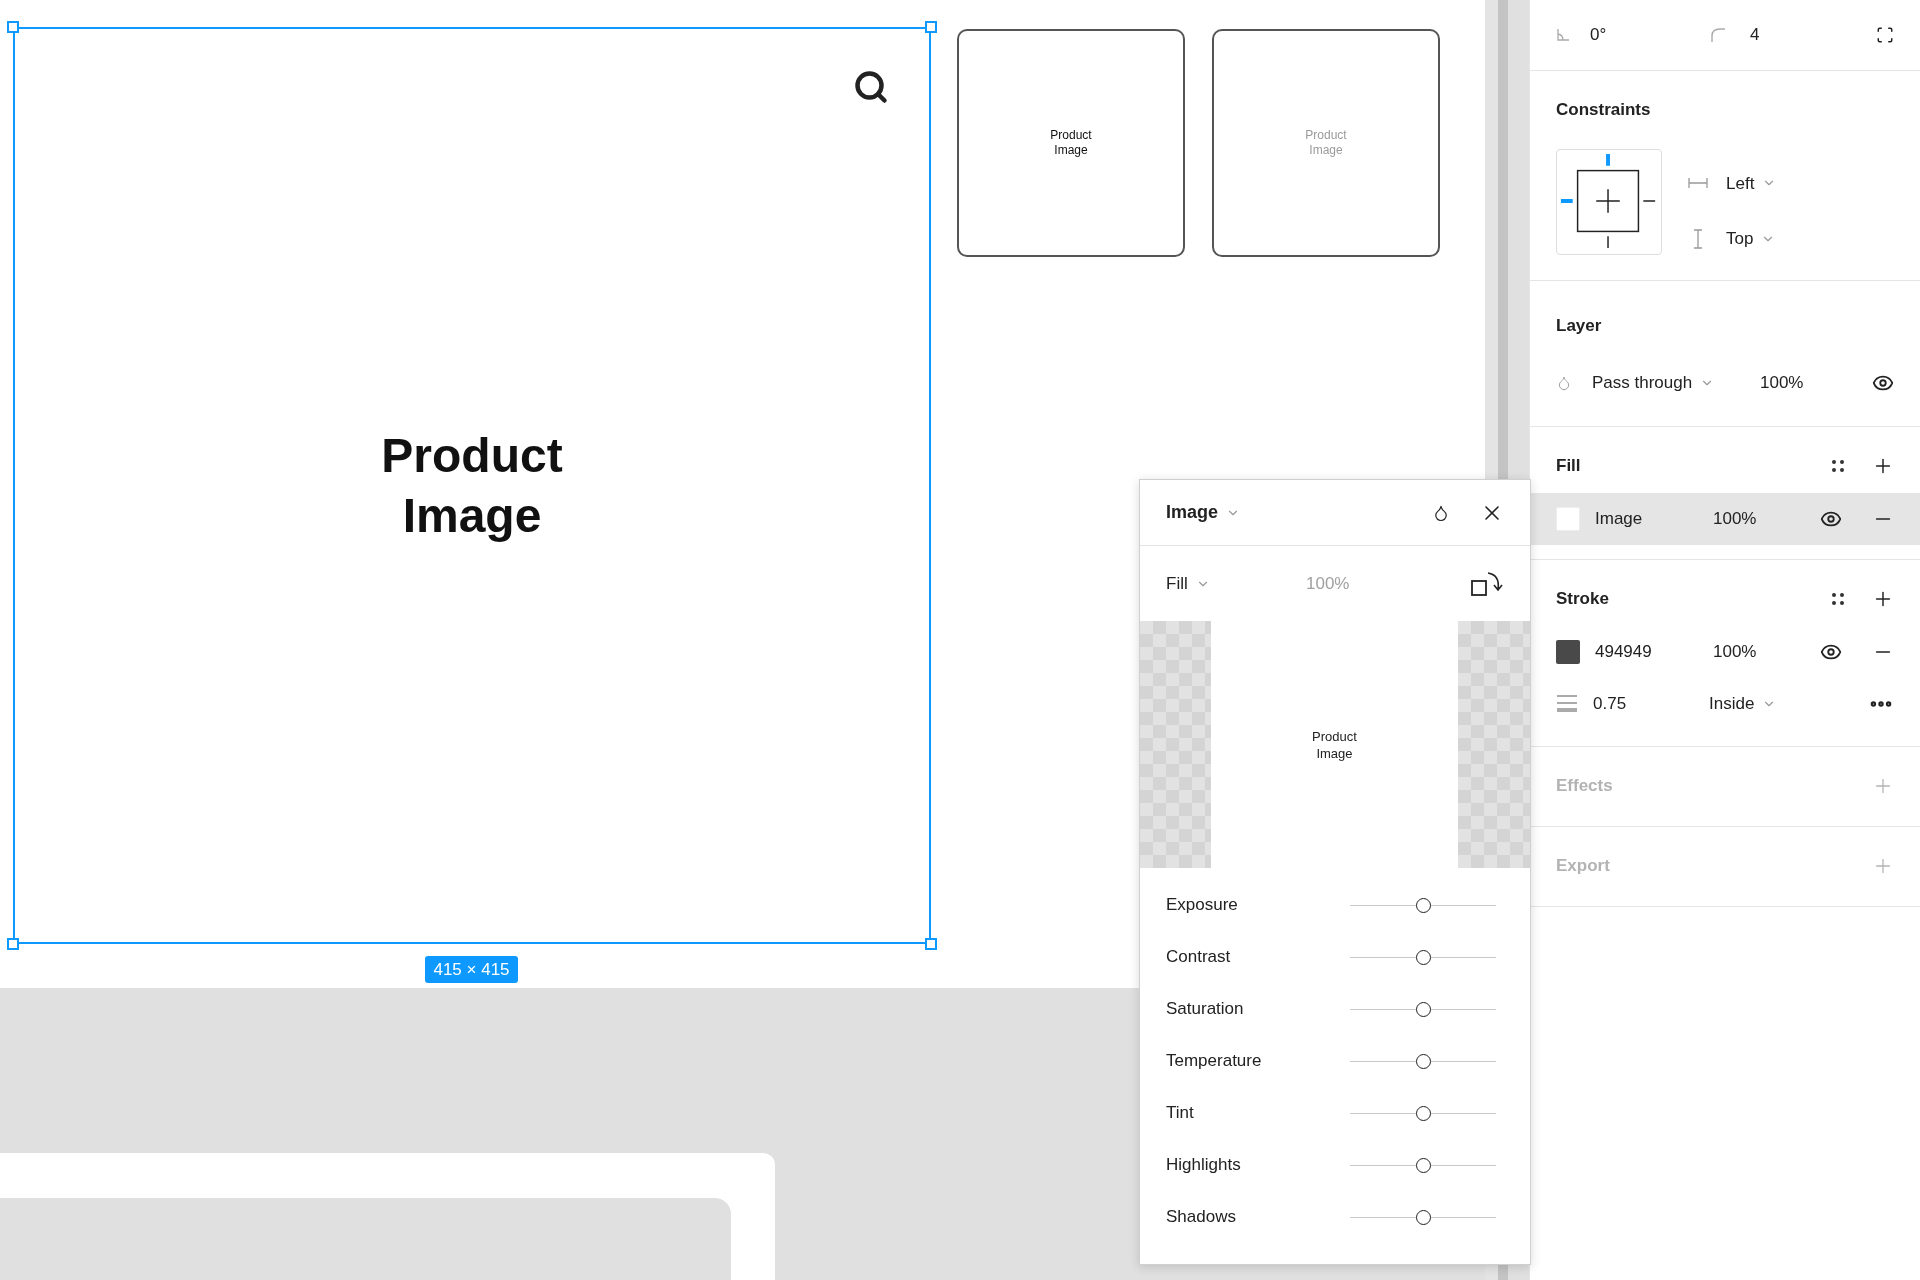 Image resolution: width=1920 pixels, height=1280 pixels. I want to click on color-swatch, so click(1568, 651).